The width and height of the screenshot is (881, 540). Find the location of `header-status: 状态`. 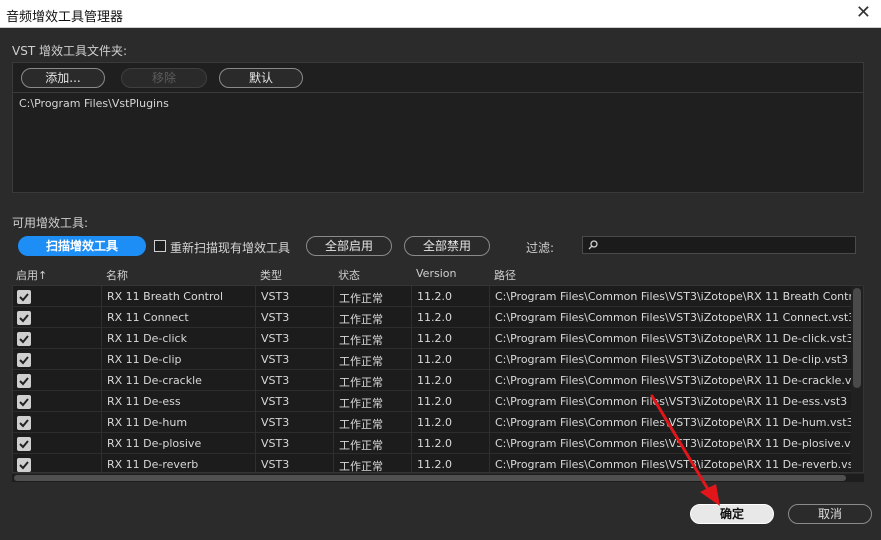

header-status: 状态 is located at coordinates (349, 275).